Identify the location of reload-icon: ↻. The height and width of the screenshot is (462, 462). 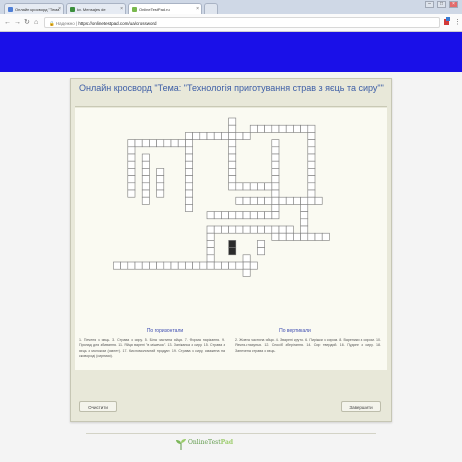
(27, 22).